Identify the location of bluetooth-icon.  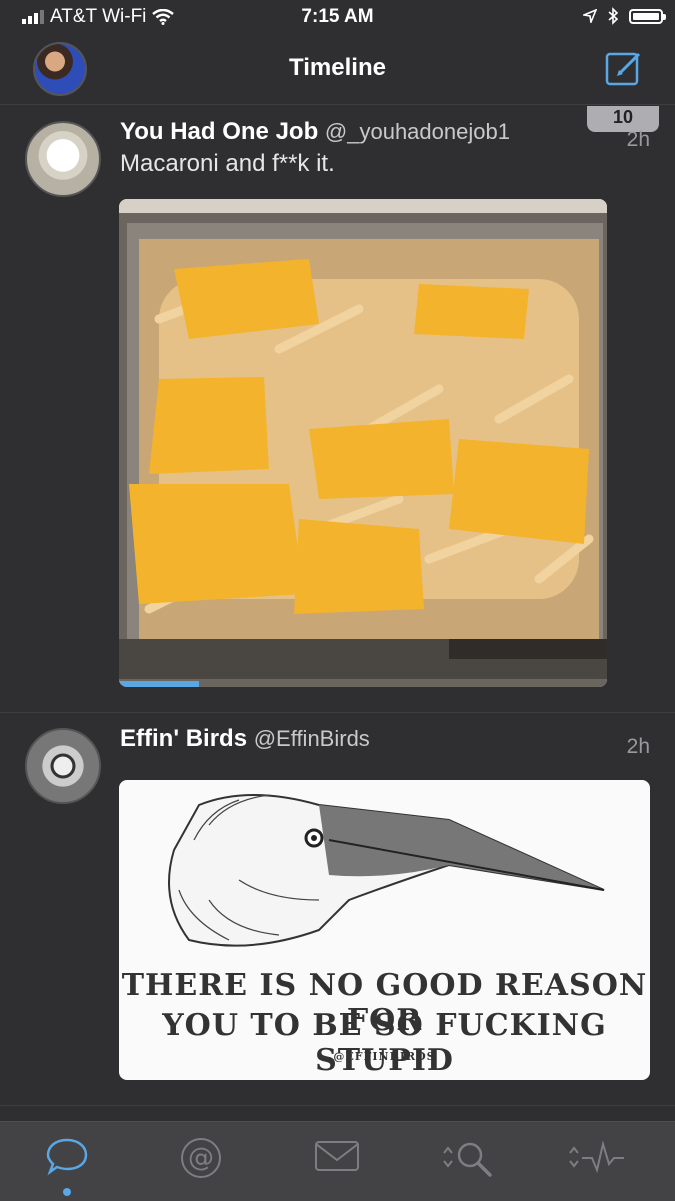
(613, 16).